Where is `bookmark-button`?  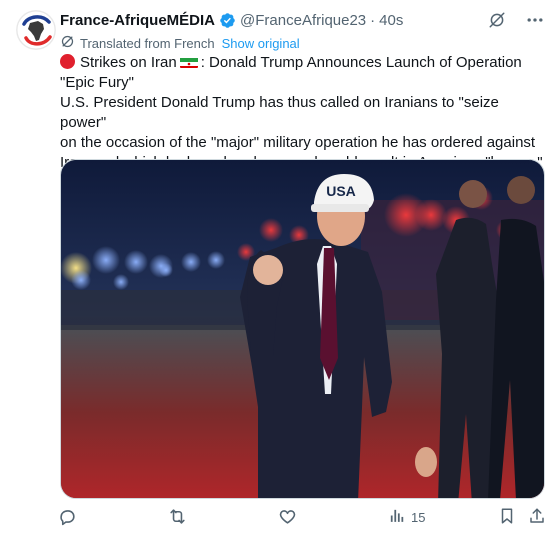
bookmark-button is located at coordinates (507, 517).